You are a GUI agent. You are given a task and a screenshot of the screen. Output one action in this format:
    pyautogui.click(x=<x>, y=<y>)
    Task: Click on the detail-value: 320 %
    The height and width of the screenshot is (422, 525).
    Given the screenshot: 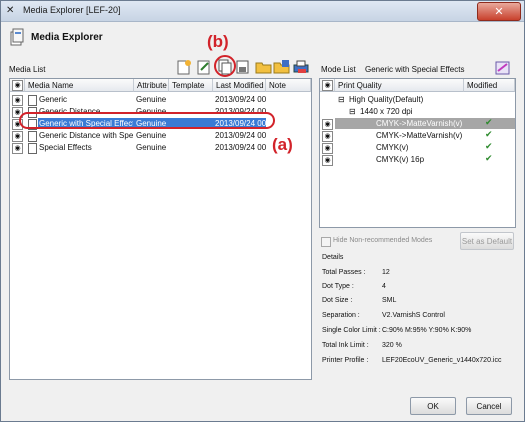 What is the action you would take?
    pyautogui.click(x=392, y=345)
    